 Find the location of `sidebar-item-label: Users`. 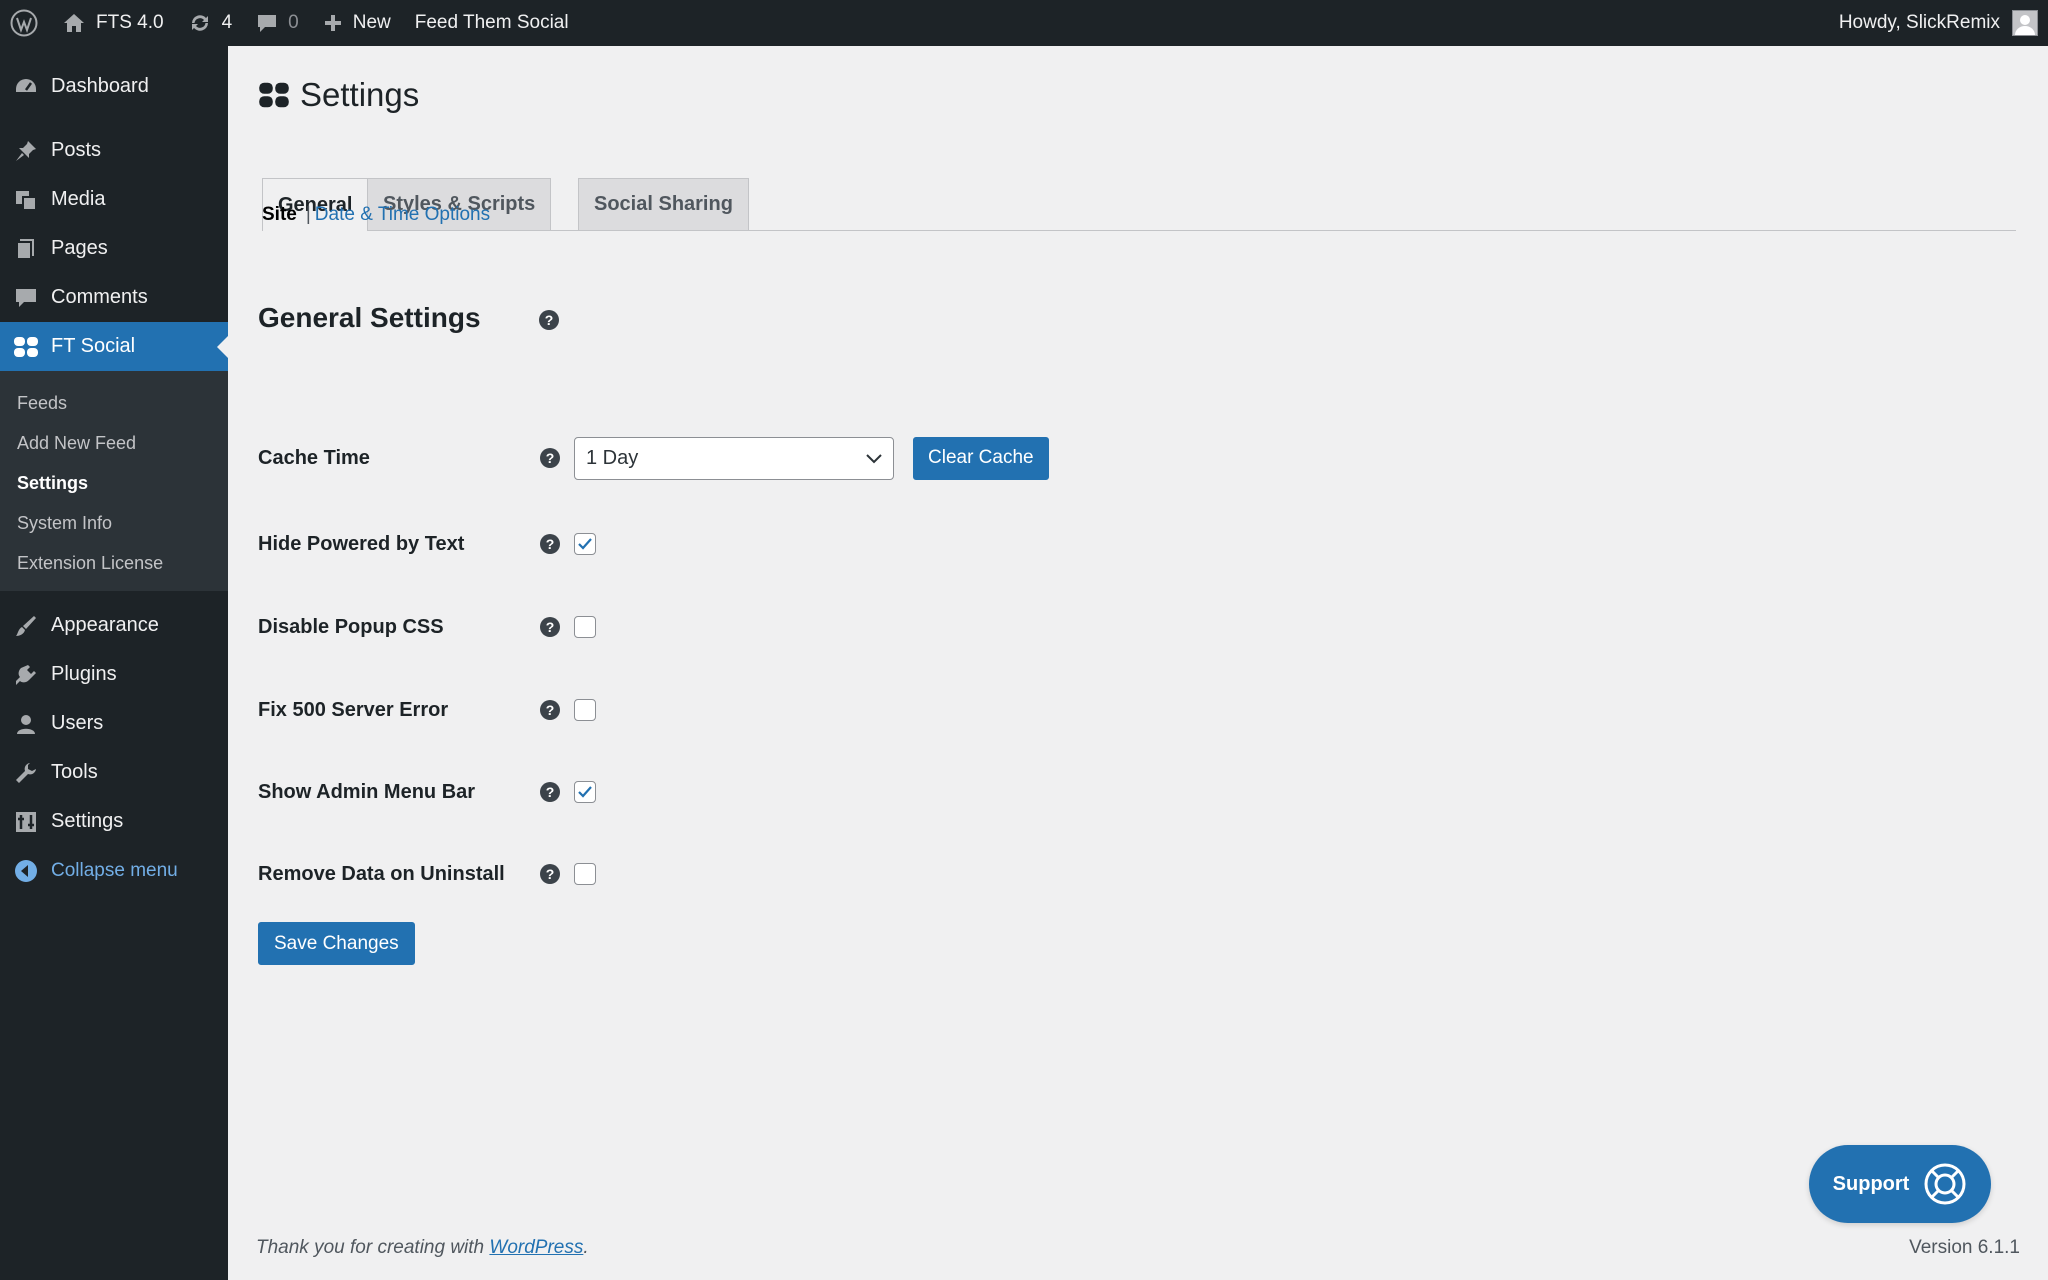

sidebar-item-label: Users is located at coordinates (77, 723).